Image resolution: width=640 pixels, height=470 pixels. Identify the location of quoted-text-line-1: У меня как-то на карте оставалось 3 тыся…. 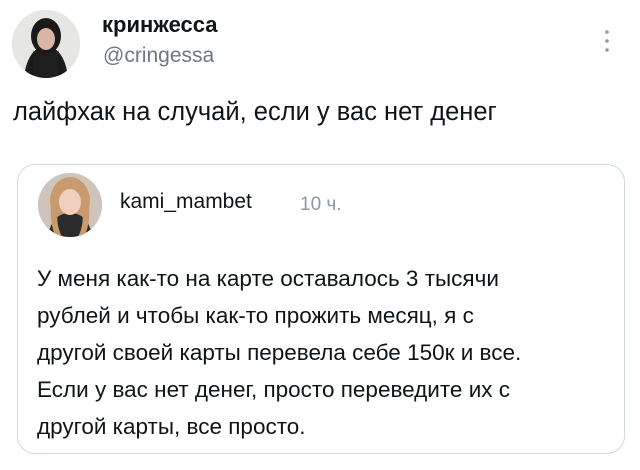
(268, 278).